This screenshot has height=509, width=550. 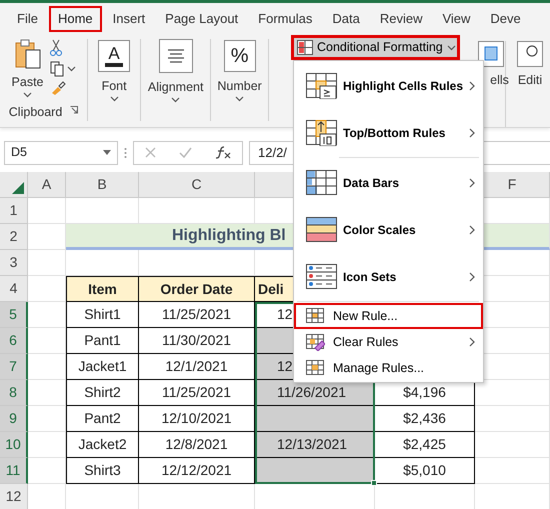 I want to click on menu-tab: View, so click(x=456, y=19).